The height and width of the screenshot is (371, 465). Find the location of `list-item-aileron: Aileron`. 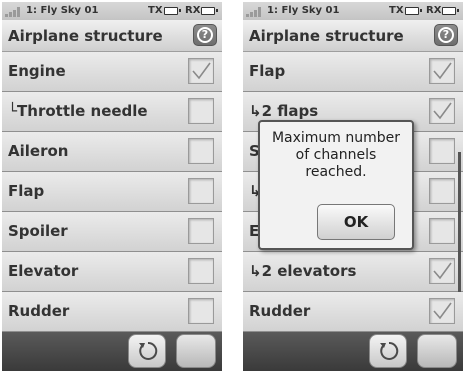

list-item-aileron: Aileron is located at coordinates (112, 152).